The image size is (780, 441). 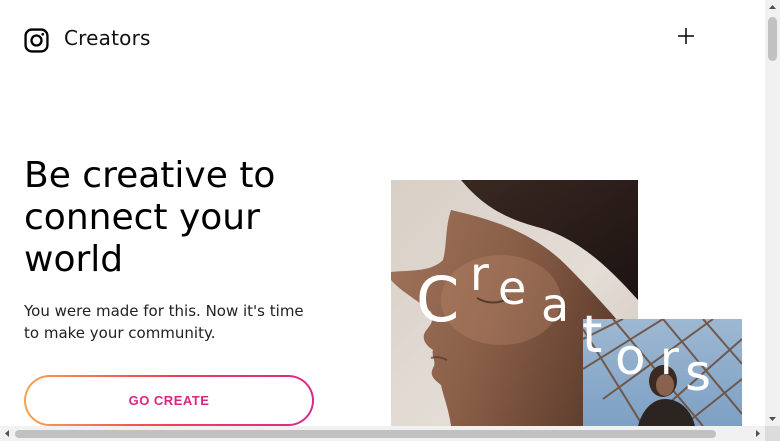 What do you see at coordinates (36, 40) in the screenshot?
I see `instagram-logo-icon` at bounding box center [36, 40].